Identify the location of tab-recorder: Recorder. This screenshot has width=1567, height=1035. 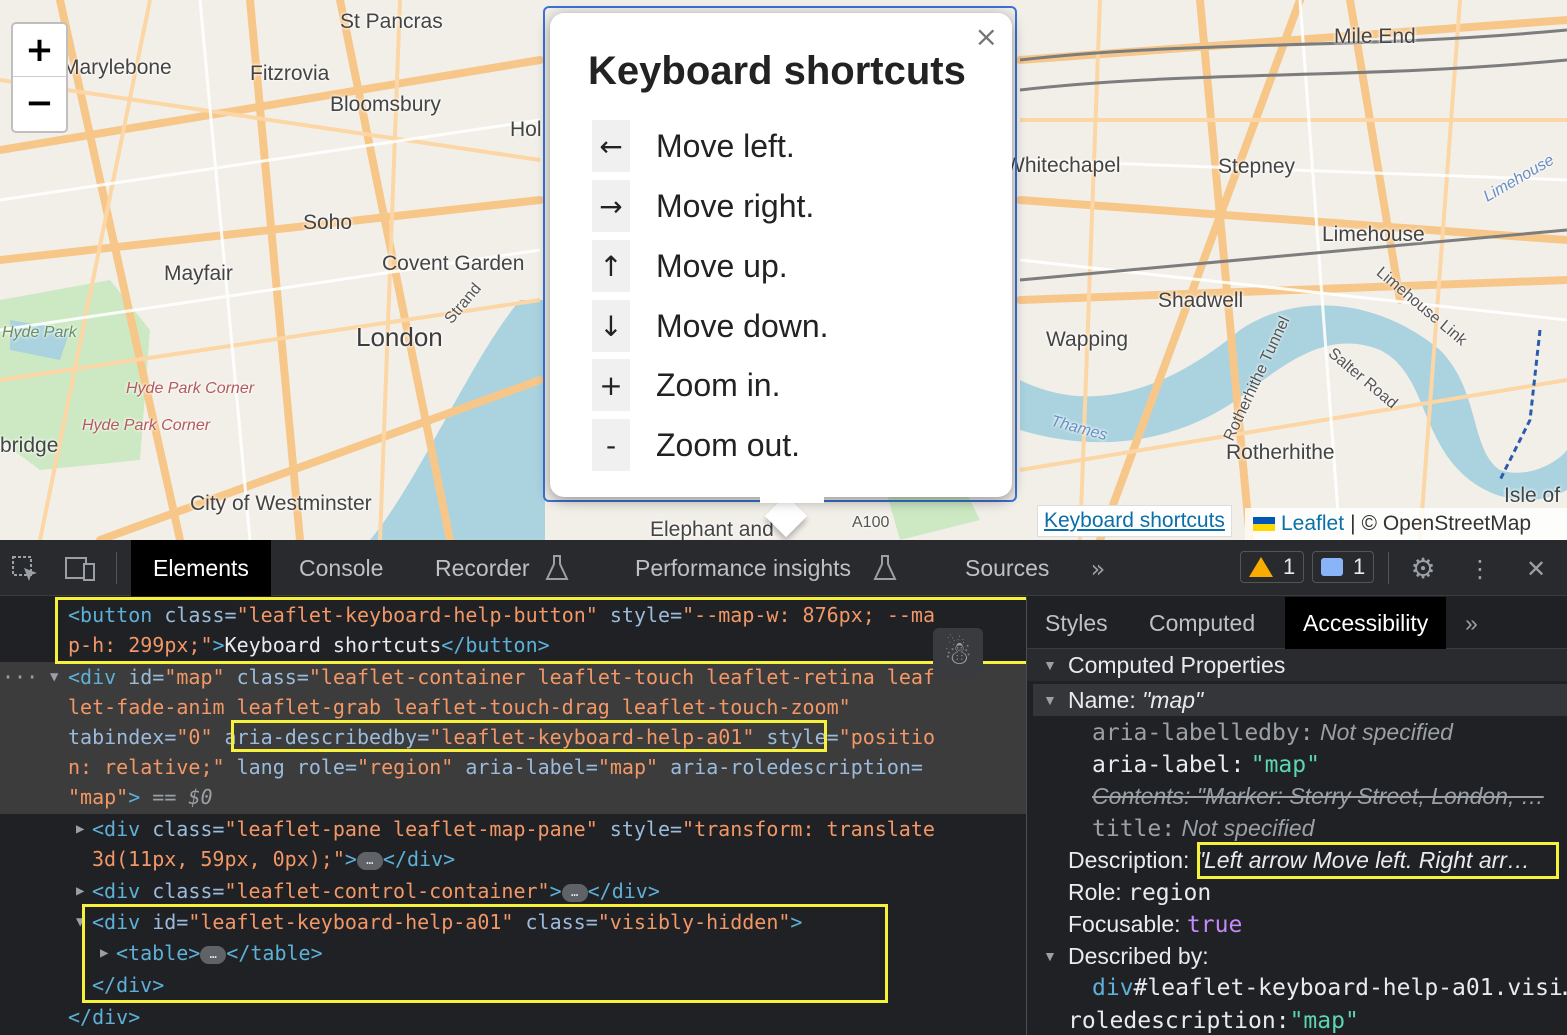
(482, 568).